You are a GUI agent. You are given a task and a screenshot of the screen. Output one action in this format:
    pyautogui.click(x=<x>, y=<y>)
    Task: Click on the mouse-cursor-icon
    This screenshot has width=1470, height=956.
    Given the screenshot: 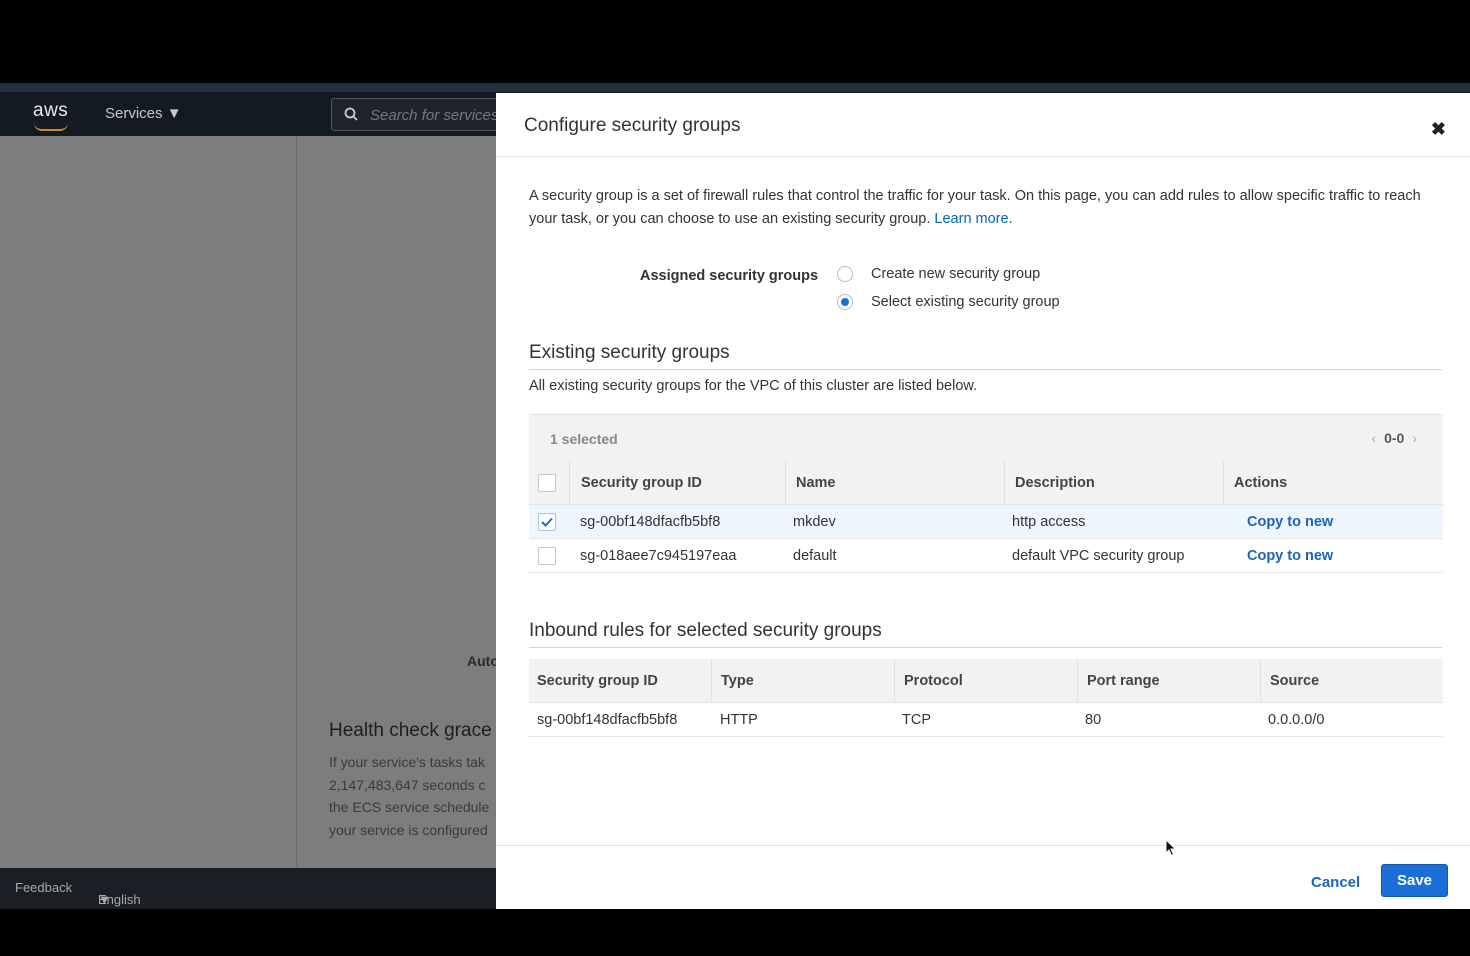 What is the action you would take?
    pyautogui.click(x=1171, y=848)
    